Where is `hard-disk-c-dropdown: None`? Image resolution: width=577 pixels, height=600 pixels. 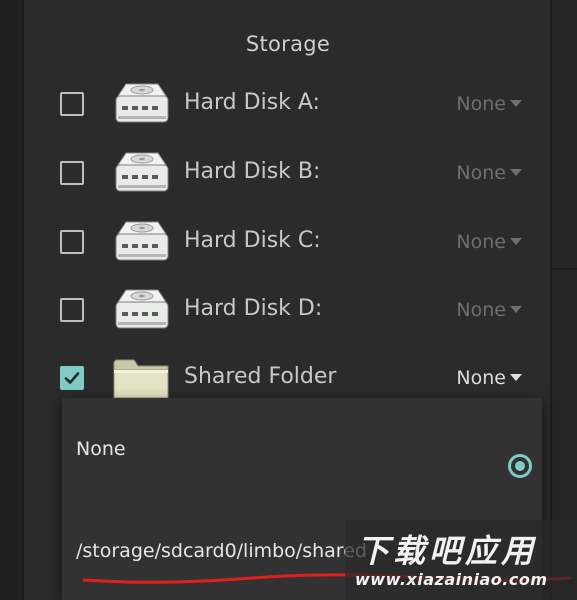
hard-disk-c-dropdown: None is located at coordinates (489, 242).